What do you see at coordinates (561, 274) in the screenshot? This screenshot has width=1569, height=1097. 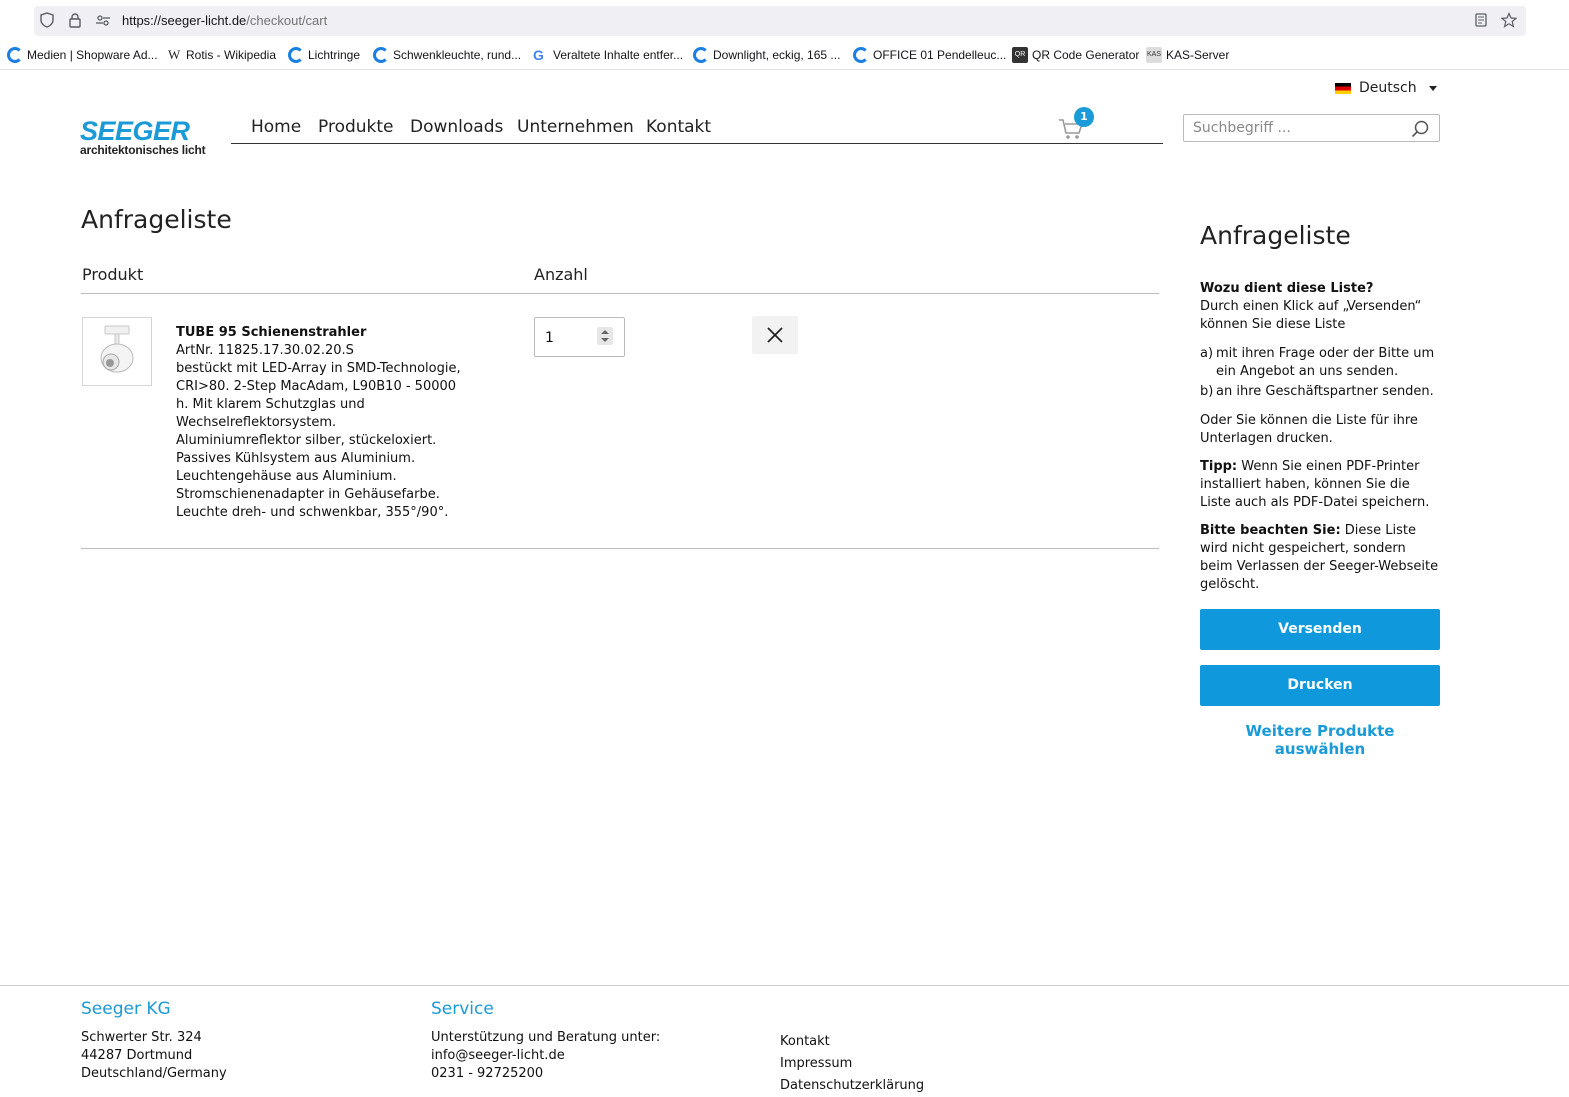 I see `column-header-quantity: Anzahl` at bounding box center [561, 274].